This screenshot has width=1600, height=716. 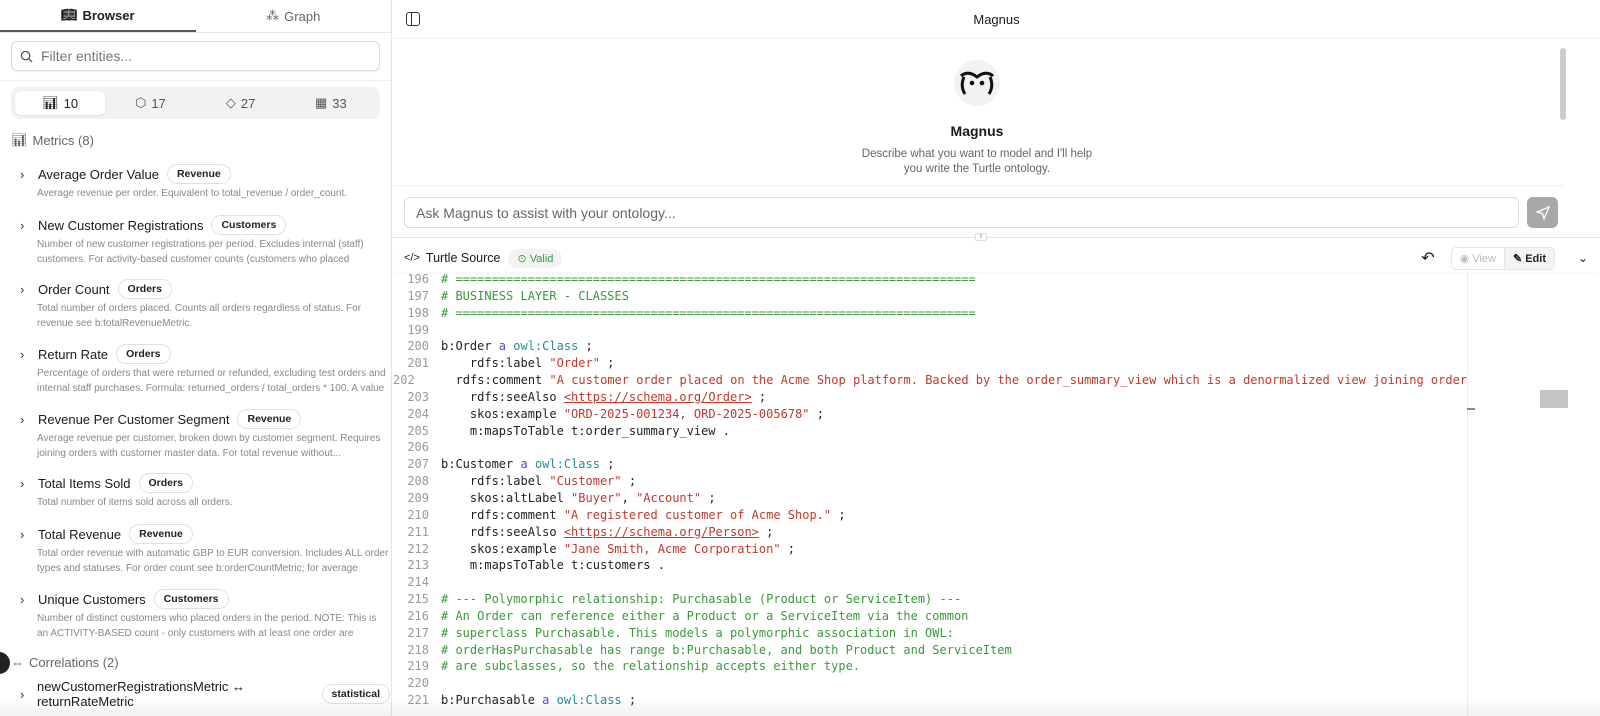 What do you see at coordinates (930, 498) in the screenshot?
I see `code-line: 209 skos:altLabel "Buyer", "Account" ;` at bounding box center [930, 498].